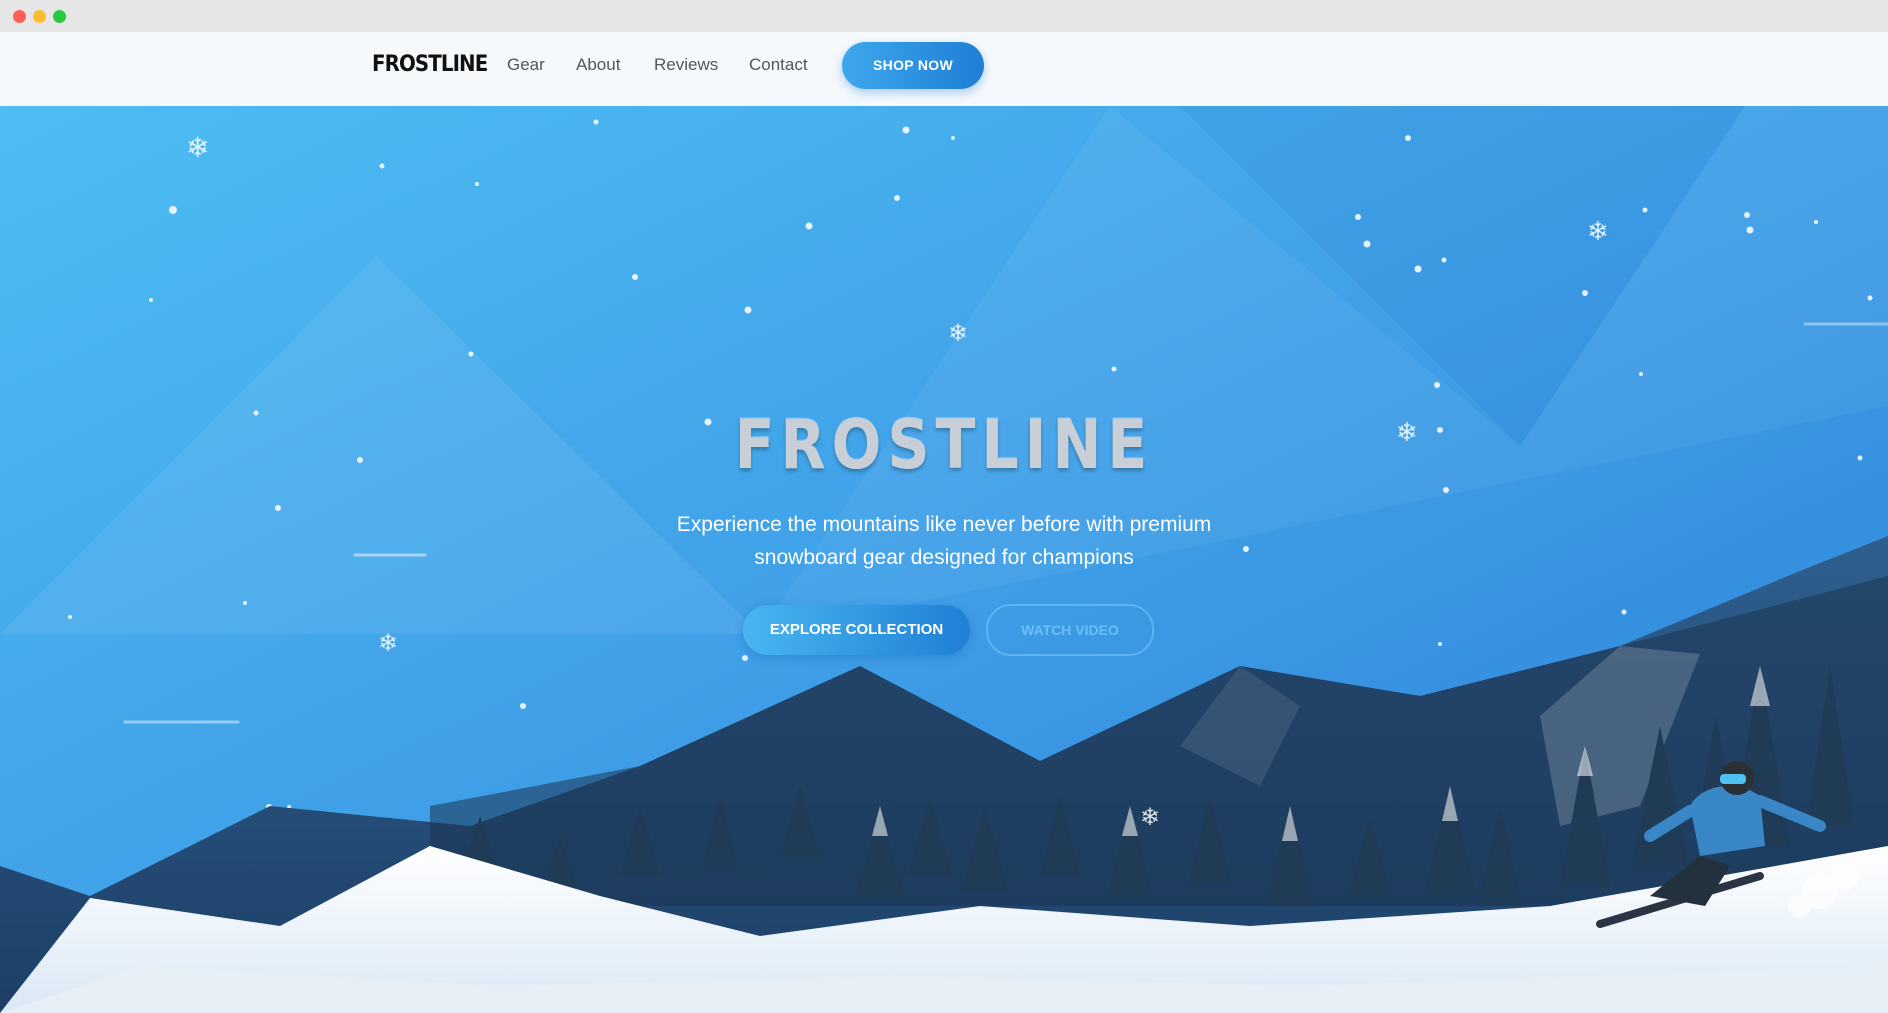  I want to click on explore-collection-button: EXPLORE COLLECTION, so click(856, 630).